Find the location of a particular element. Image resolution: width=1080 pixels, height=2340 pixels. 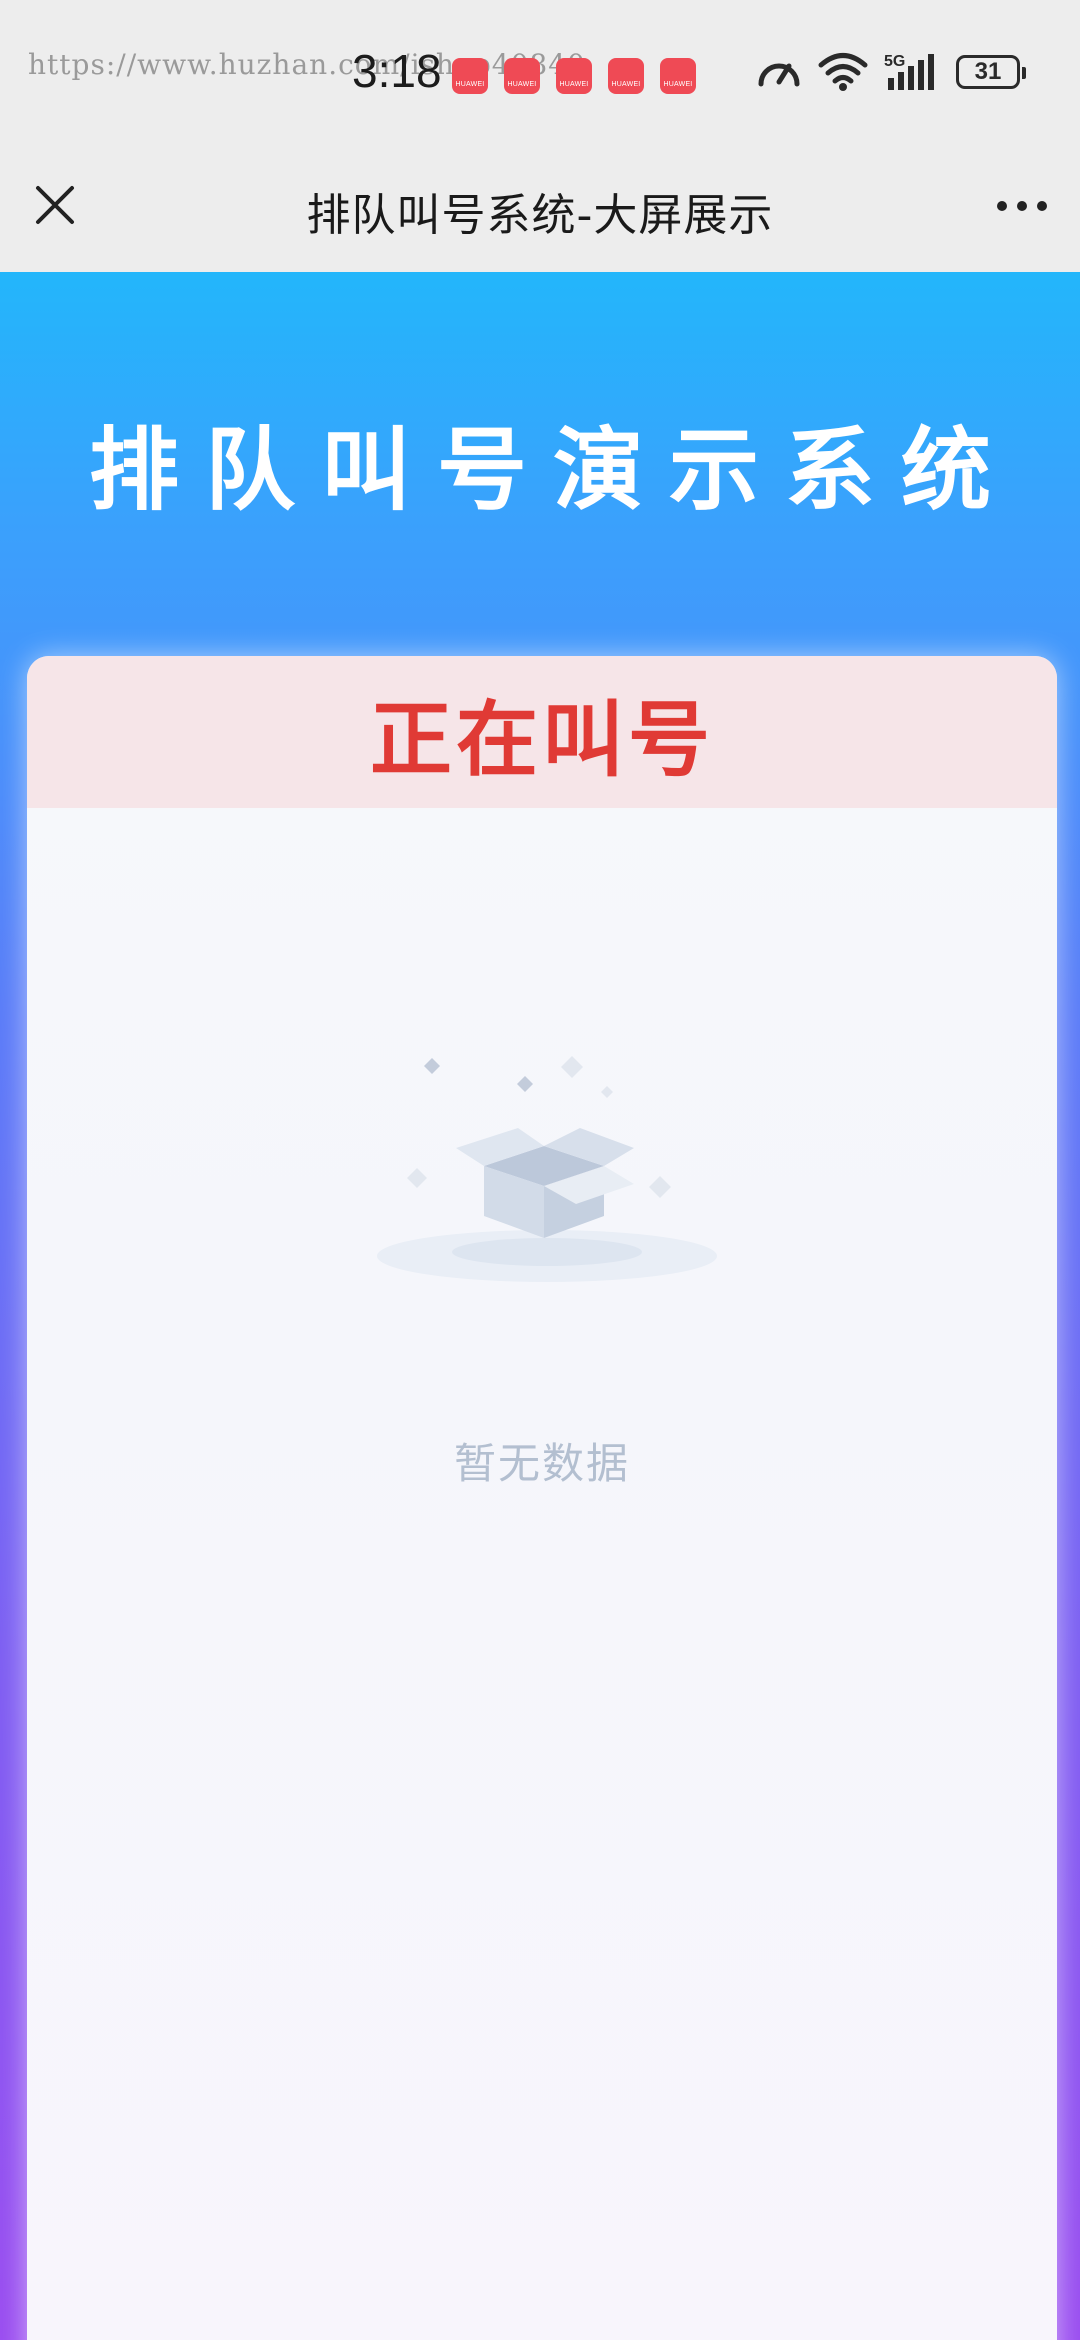

card-header: 正在叫号 is located at coordinates (542, 732).